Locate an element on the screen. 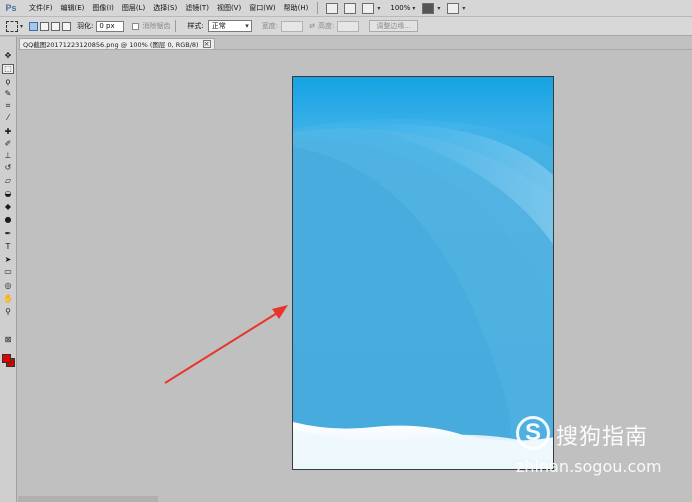 The height and width of the screenshot is (502, 692). mini-bridge-icon is located at coordinates (350, 8).